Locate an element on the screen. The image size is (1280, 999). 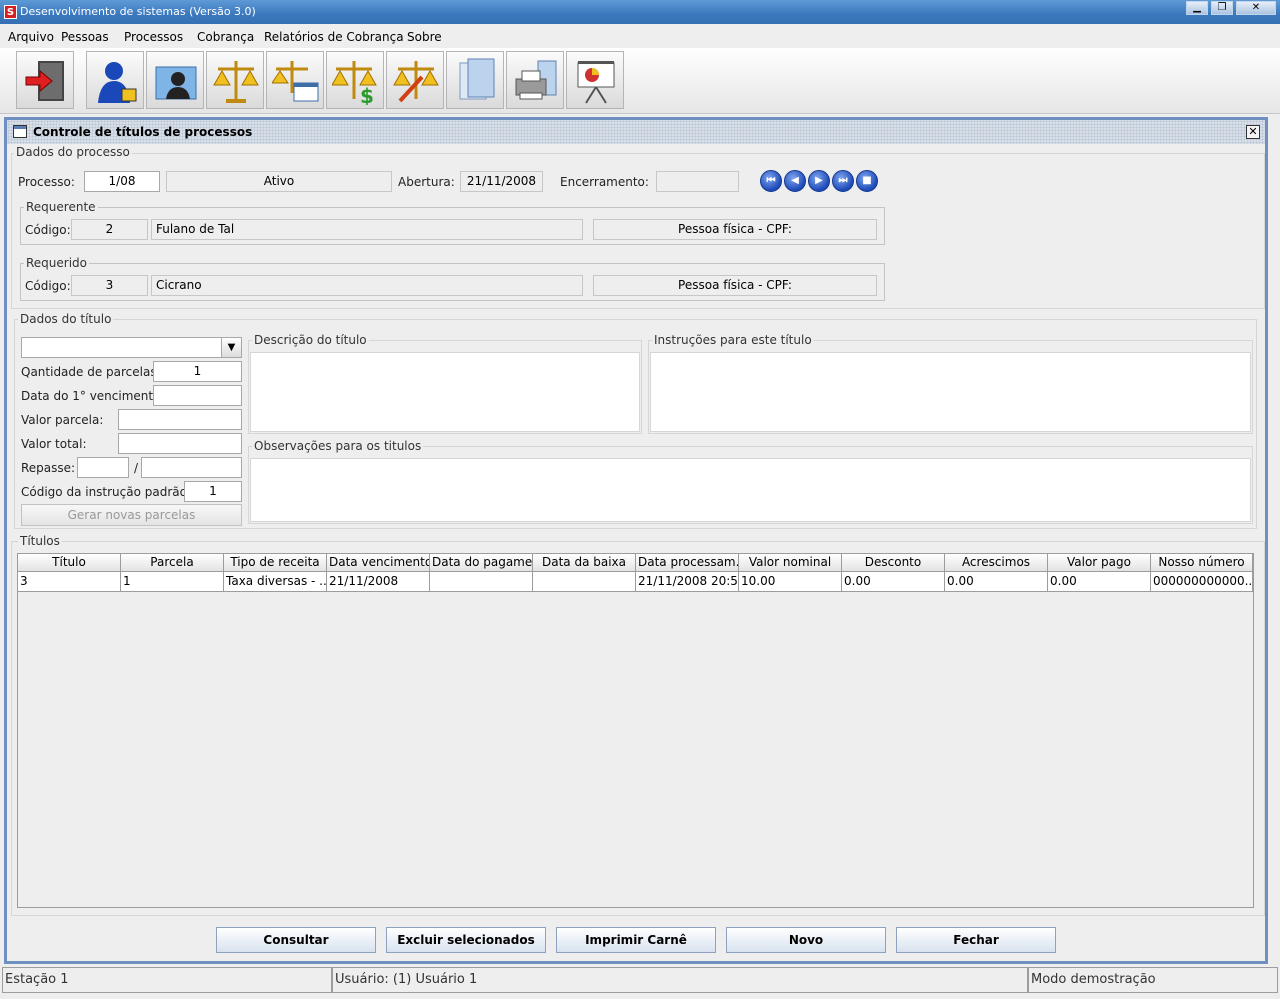
column-header: Data da baixa is located at coordinates (584, 563).